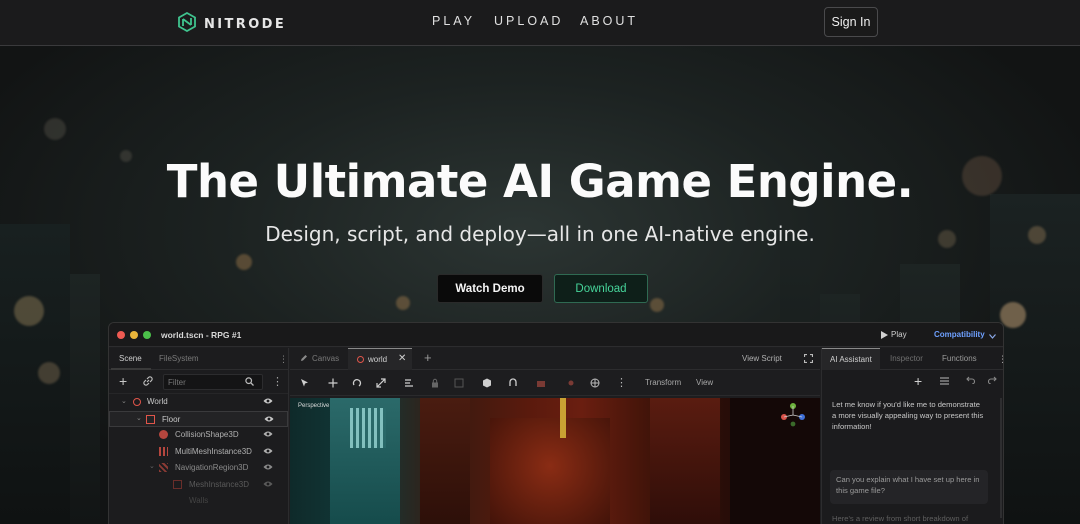 Image resolution: width=1080 pixels, height=524 pixels. I want to click on rotate-tool-icon, so click(357, 383).